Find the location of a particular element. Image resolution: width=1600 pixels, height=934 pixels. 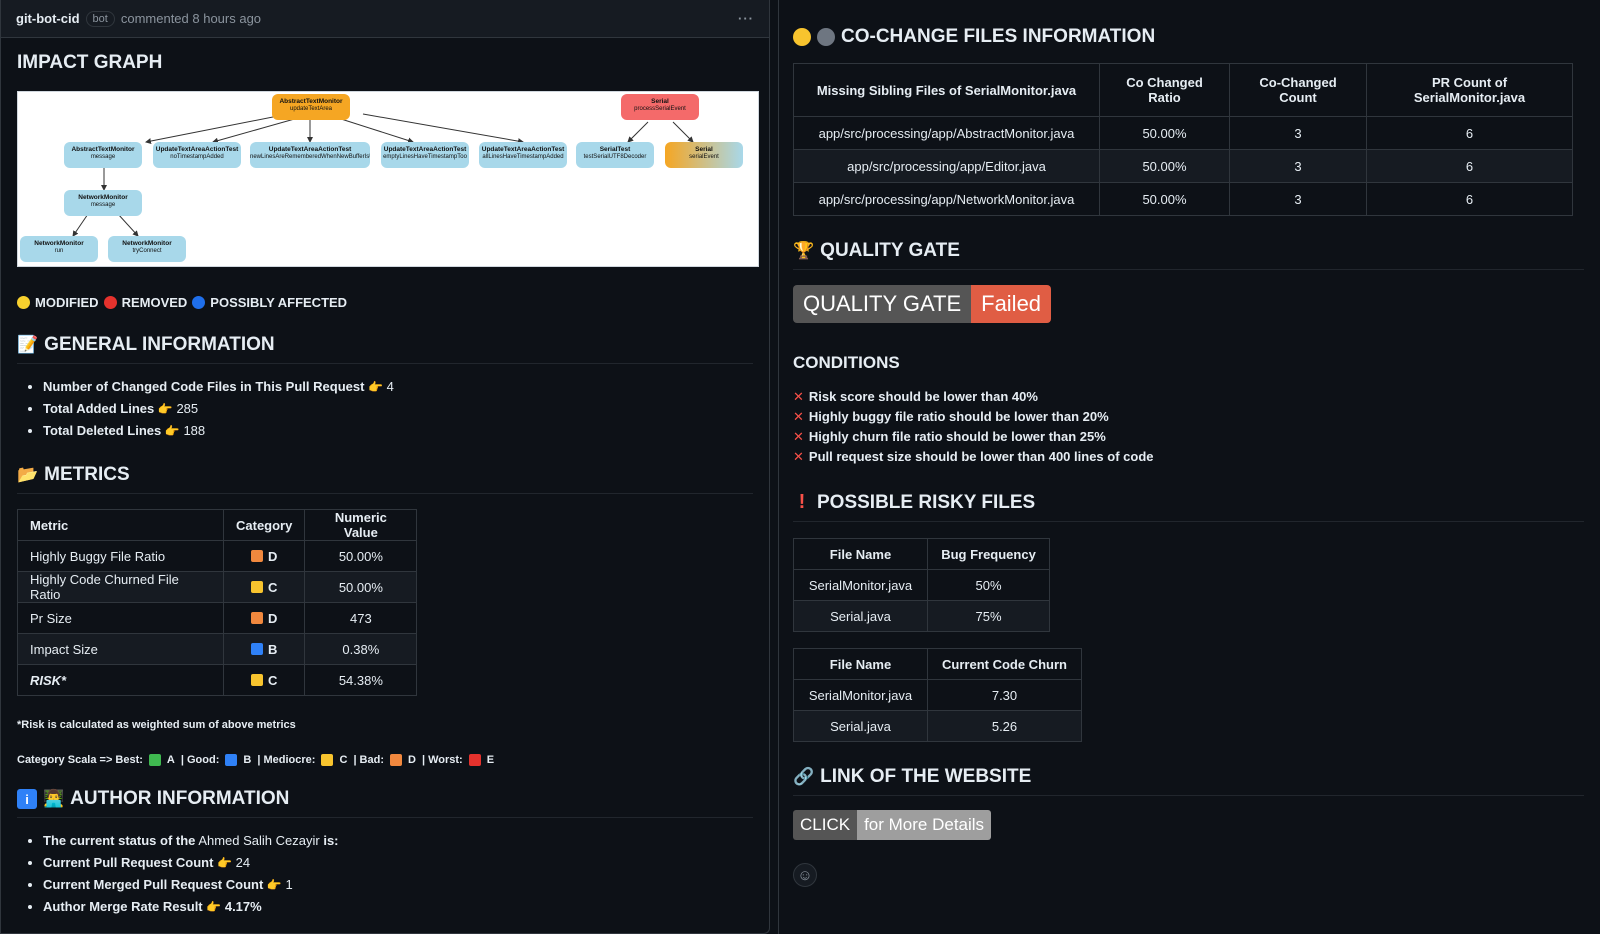

trophy-icon: 🏆 is located at coordinates (804, 250).